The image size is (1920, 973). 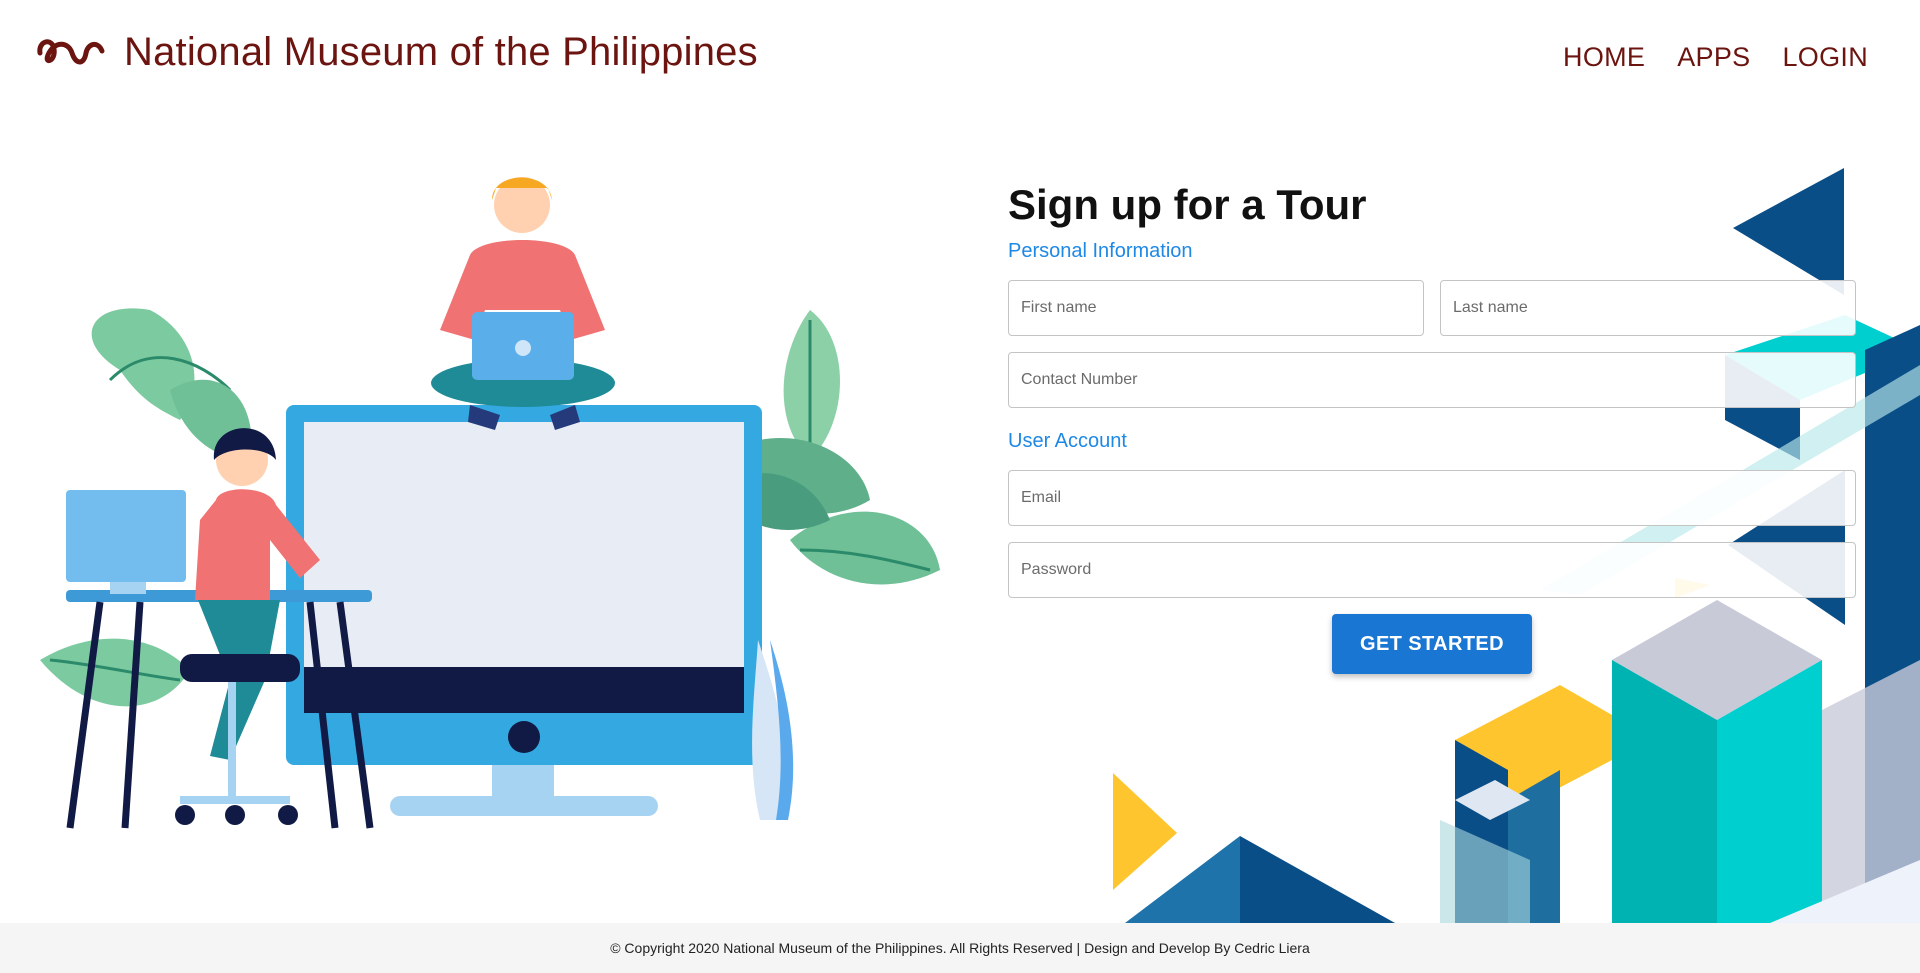 I want to click on password-row, so click(x=1432, y=570).